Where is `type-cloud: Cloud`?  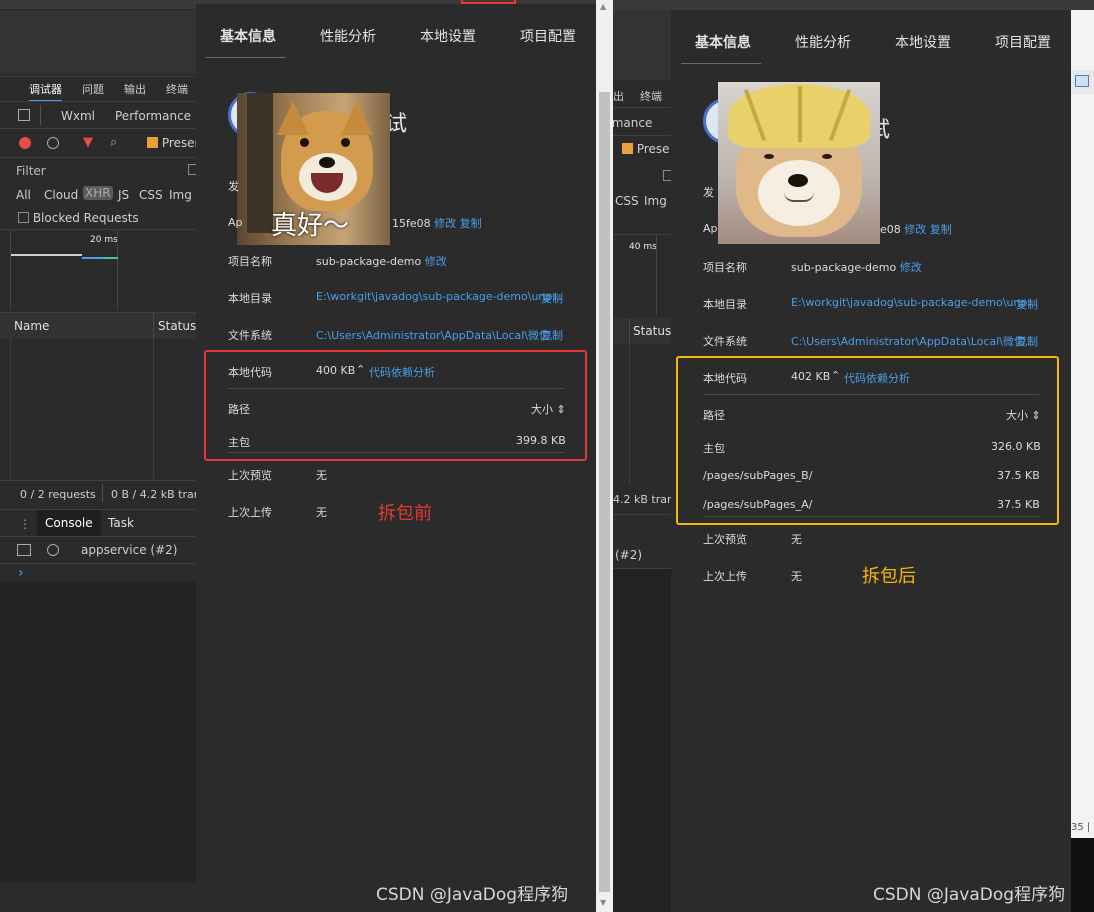 type-cloud: Cloud is located at coordinates (61, 195).